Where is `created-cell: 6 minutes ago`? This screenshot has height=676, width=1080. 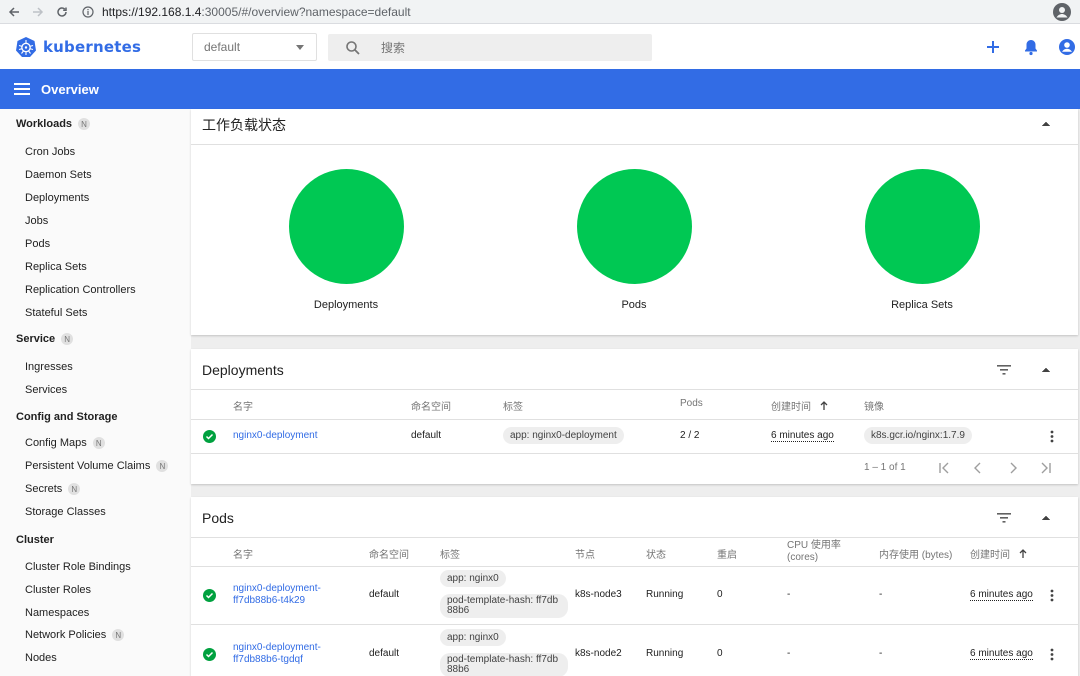
created-cell: 6 minutes ago is located at coordinates (1001, 654).